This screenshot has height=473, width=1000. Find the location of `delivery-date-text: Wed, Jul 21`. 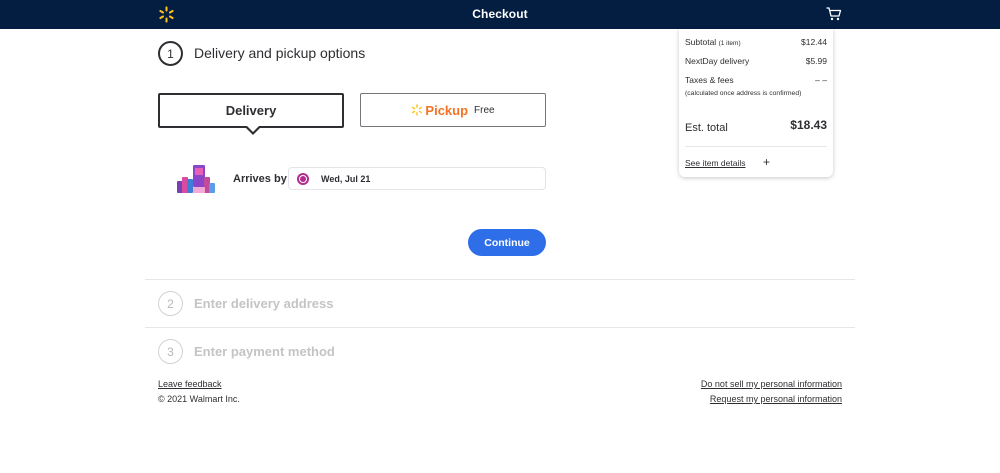

delivery-date-text: Wed, Jul 21 is located at coordinates (346, 179).